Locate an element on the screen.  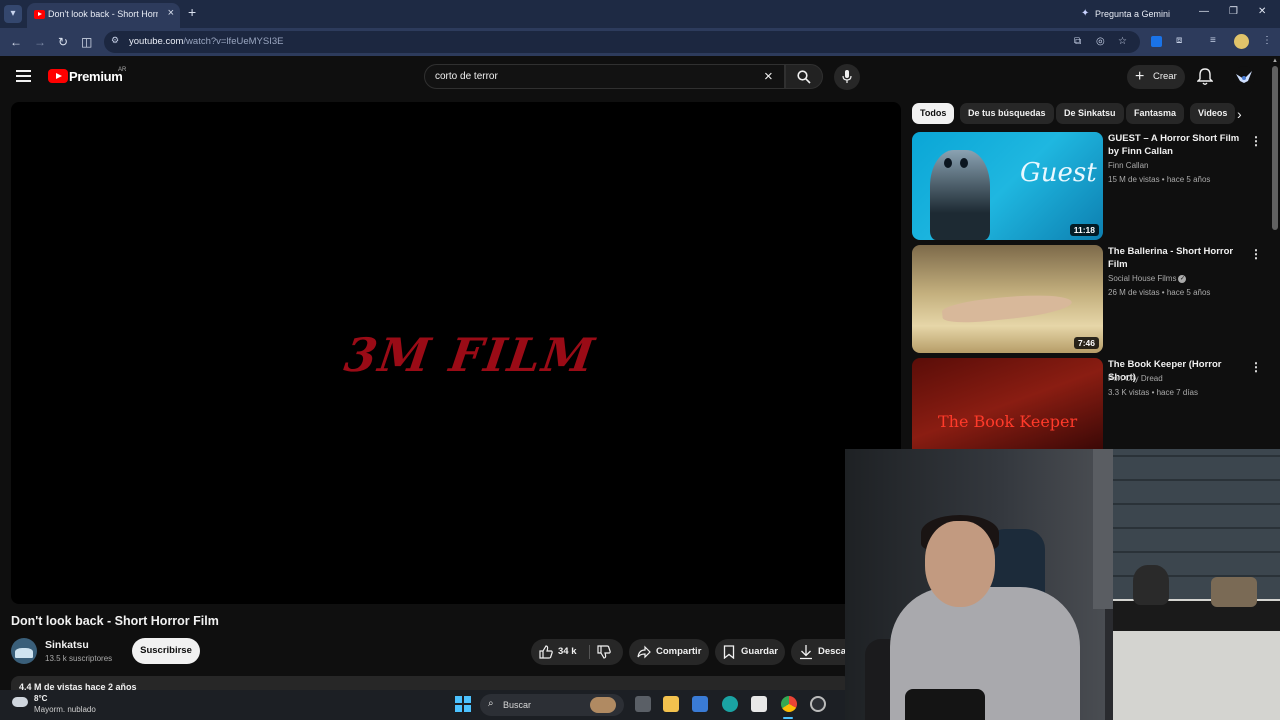
back-arrow-icon: ← is located at coordinates (16, 42).